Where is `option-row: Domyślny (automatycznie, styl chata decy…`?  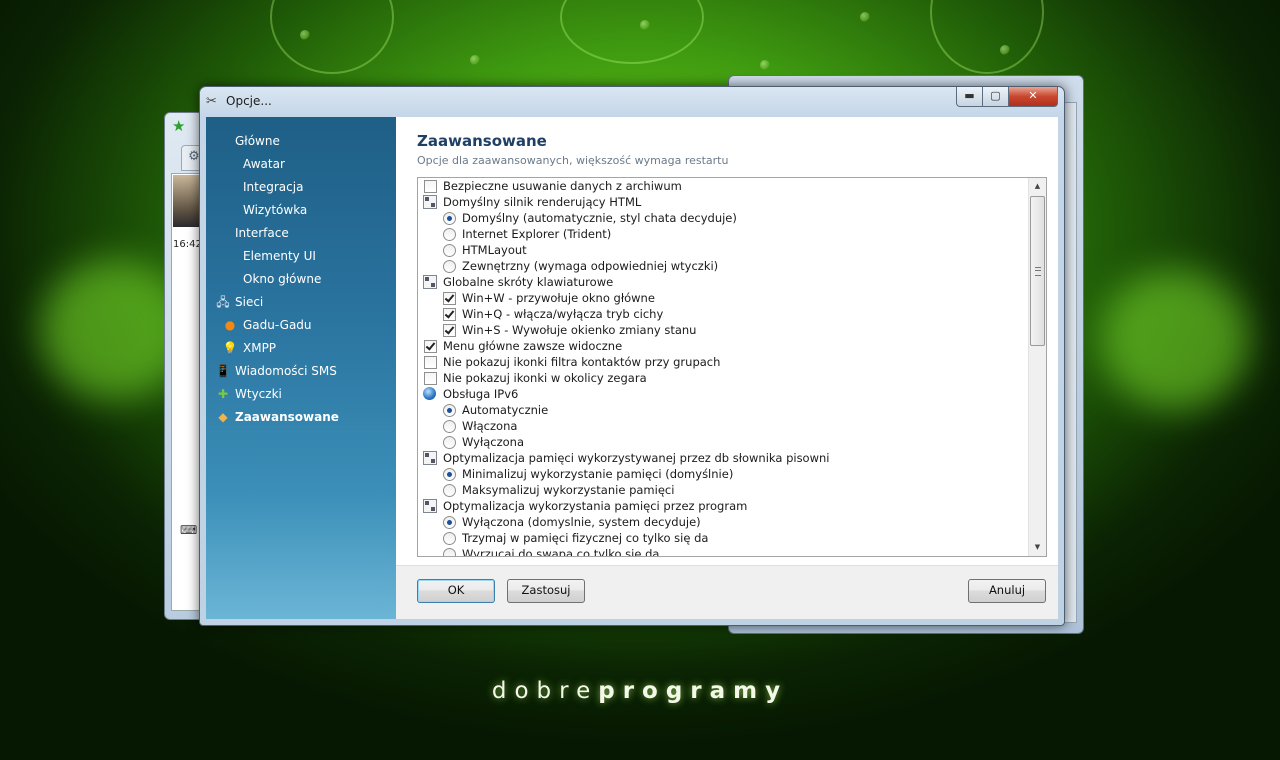 option-row: Domyślny (automatycznie, styl chata decy… is located at coordinates (723, 218).